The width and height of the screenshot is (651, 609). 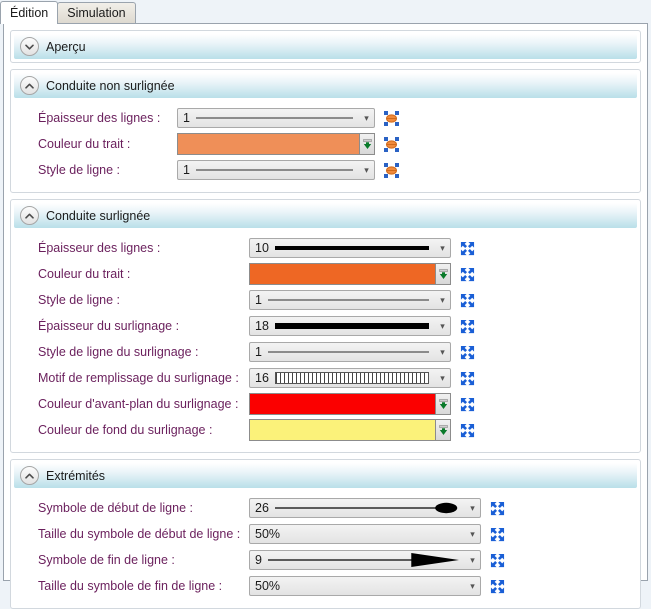 I want to click on field-label-taille-symbole-debut: Taille du symbole de début de ligne :, so click(x=139, y=534).